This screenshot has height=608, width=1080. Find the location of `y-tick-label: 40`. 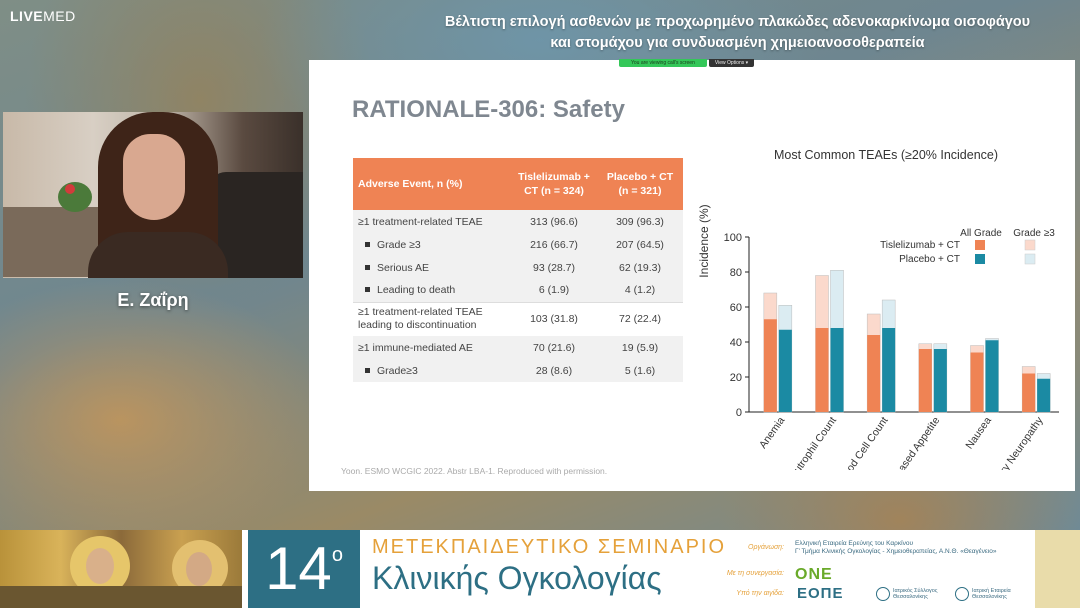

y-tick-label: 40 is located at coordinates (736, 343).